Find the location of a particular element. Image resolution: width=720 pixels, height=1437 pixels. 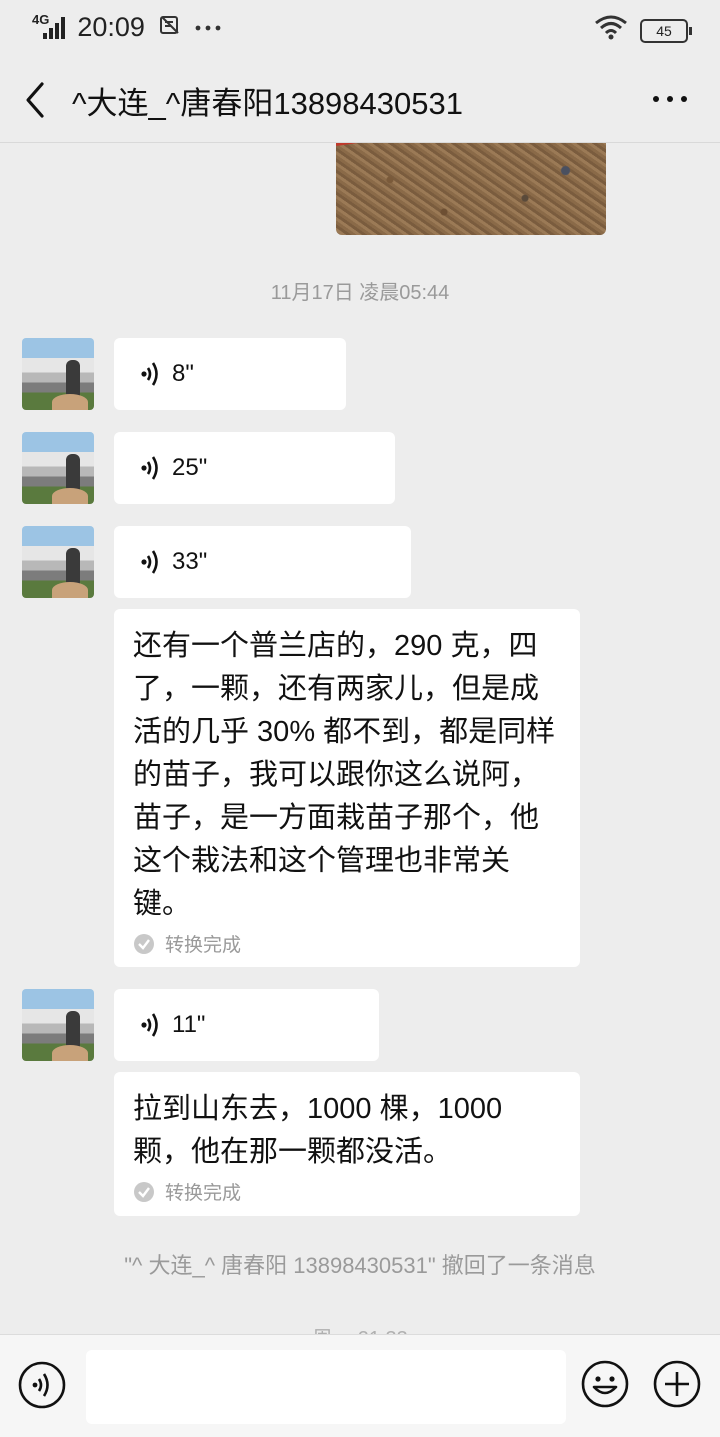

input-bar is located at coordinates (360, 1385).